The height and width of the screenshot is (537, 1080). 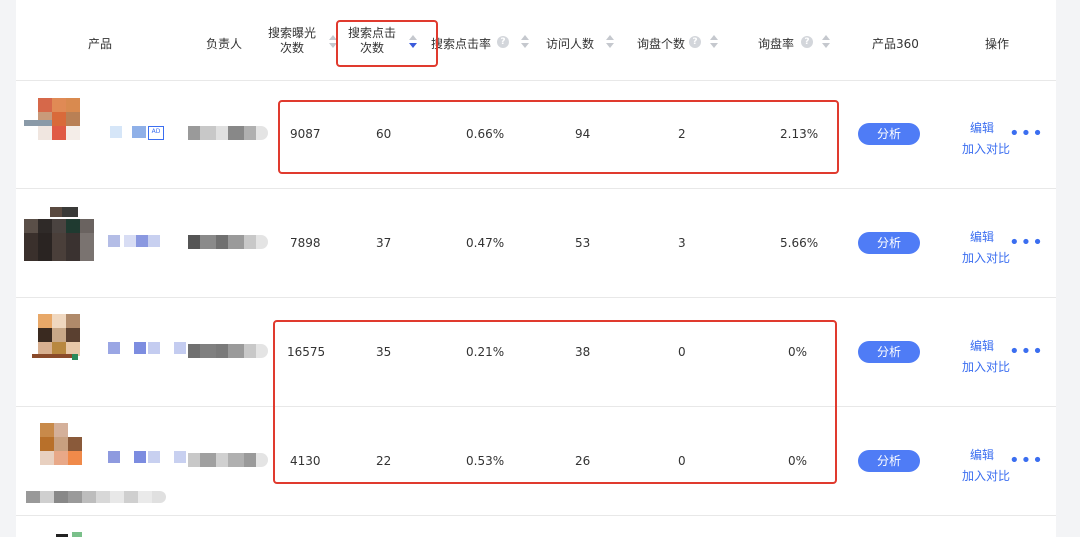 What do you see at coordinates (305, 243) in the screenshot?
I see `impressions-value: 7898` at bounding box center [305, 243].